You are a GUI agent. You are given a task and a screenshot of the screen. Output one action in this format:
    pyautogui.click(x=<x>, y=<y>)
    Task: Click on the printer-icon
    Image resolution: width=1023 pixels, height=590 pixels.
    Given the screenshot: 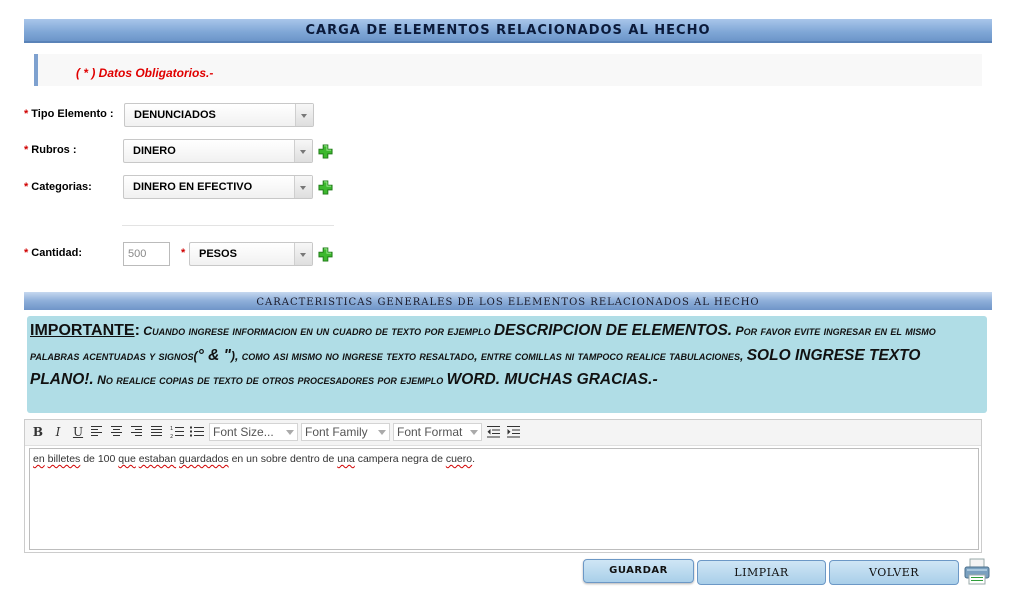 What is the action you would take?
    pyautogui.click(x=977, y=572)
    